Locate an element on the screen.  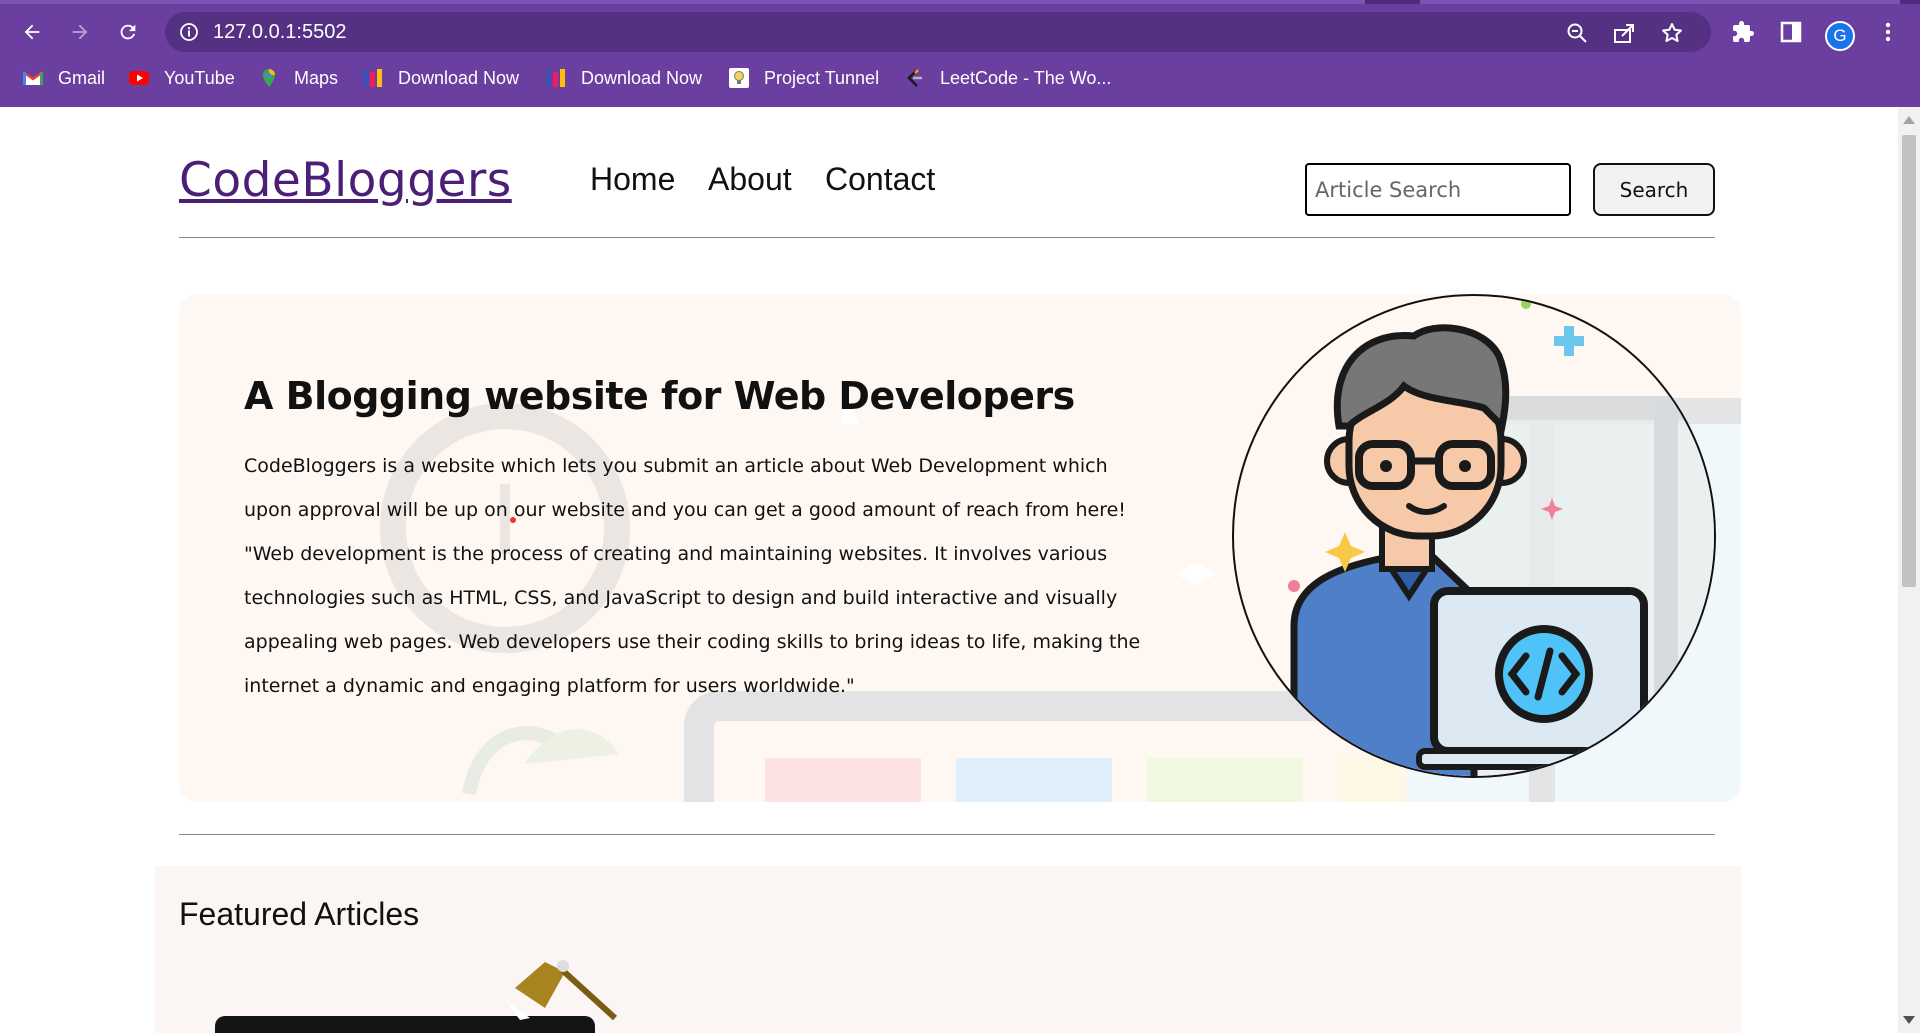
zoom-icon is located at coordinates (1577, 33).